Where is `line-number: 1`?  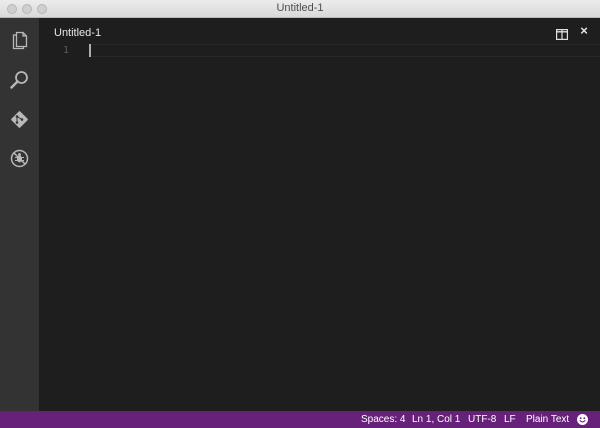
line-number: 1 is located at coordinates (65, 50).